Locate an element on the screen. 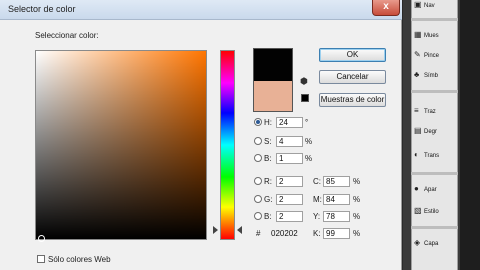  saturation-label: S: is located at coordinates (268, 141).